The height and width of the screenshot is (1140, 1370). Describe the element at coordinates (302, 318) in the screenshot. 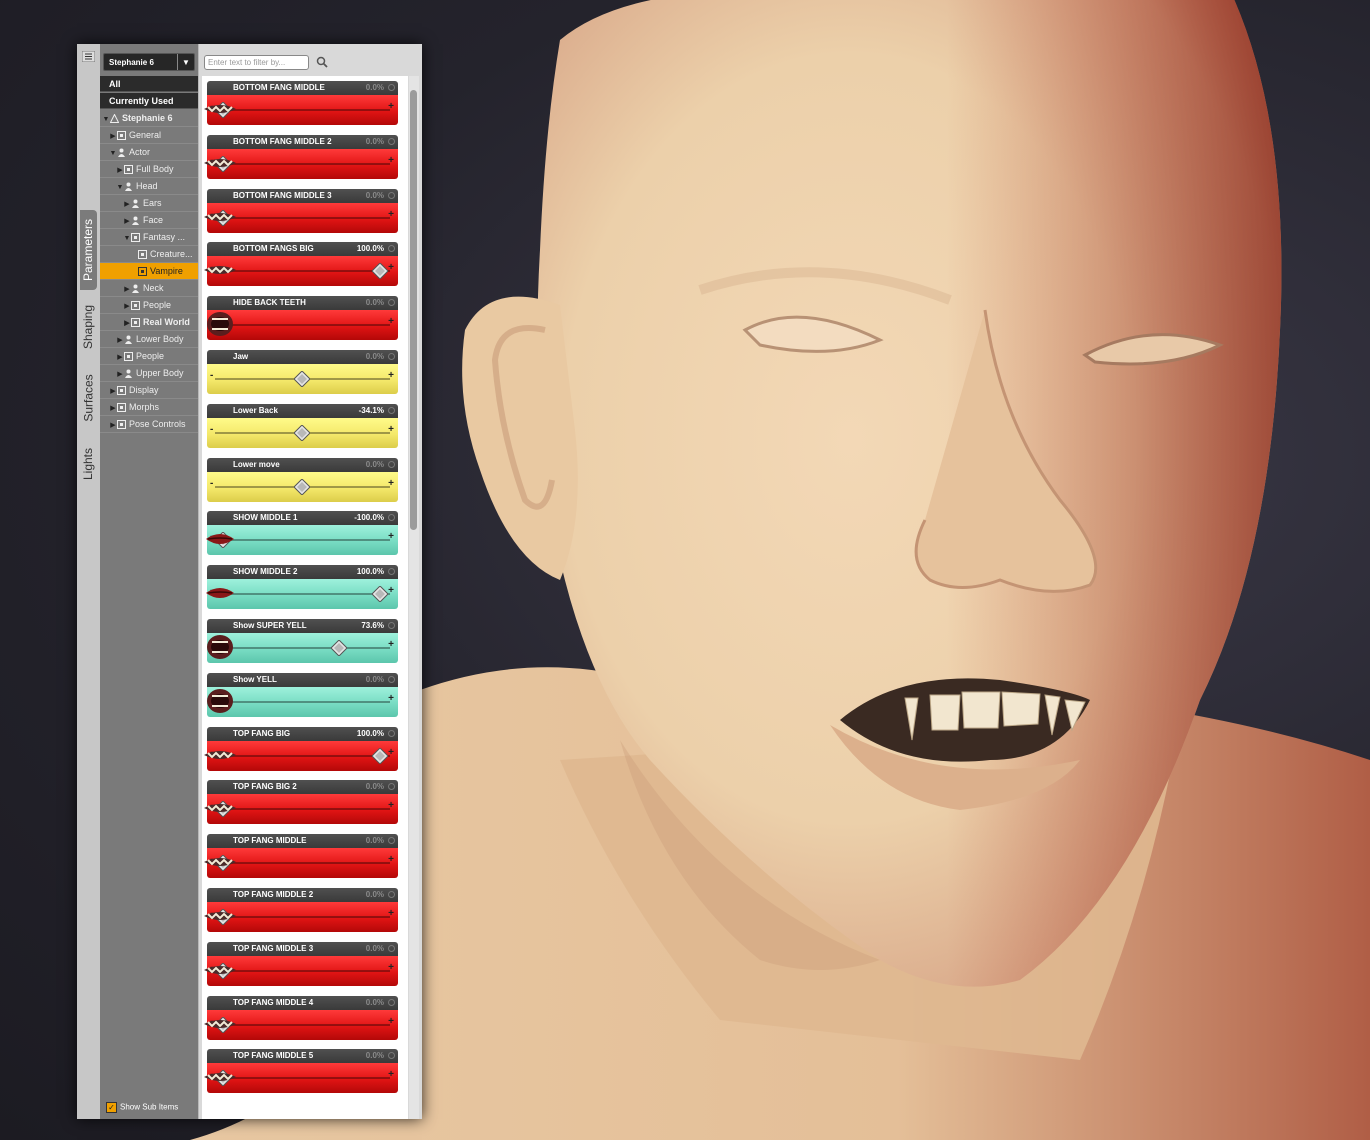

I see `slider-hide-back-teeth: HIDE BACK TEETH0.0%-+` at that location.